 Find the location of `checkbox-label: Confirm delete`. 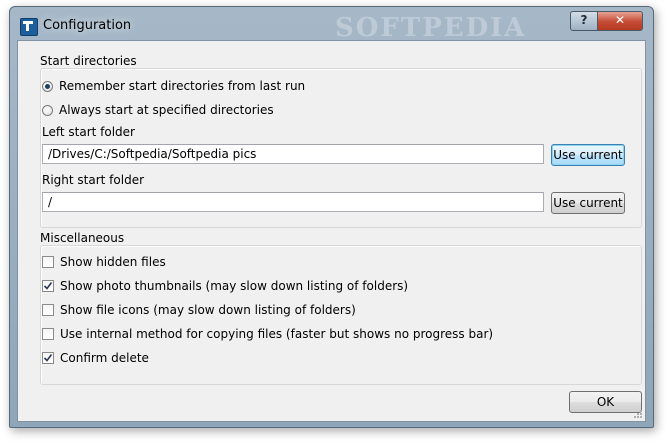

checkbox-label: Confirm delete is located at coordinates (104, 358).